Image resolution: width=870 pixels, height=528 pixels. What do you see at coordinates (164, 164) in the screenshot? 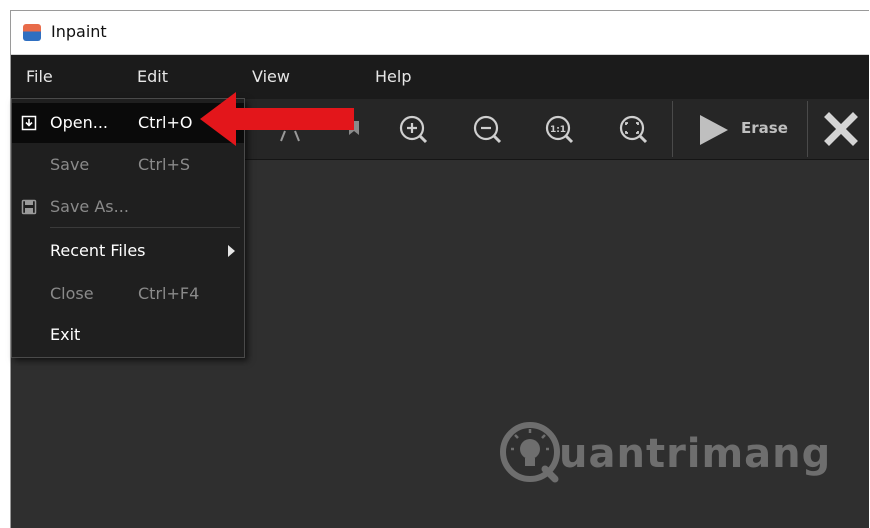
I see `save-shortcut: Ctrl+S` at bounding box center [164, 164].